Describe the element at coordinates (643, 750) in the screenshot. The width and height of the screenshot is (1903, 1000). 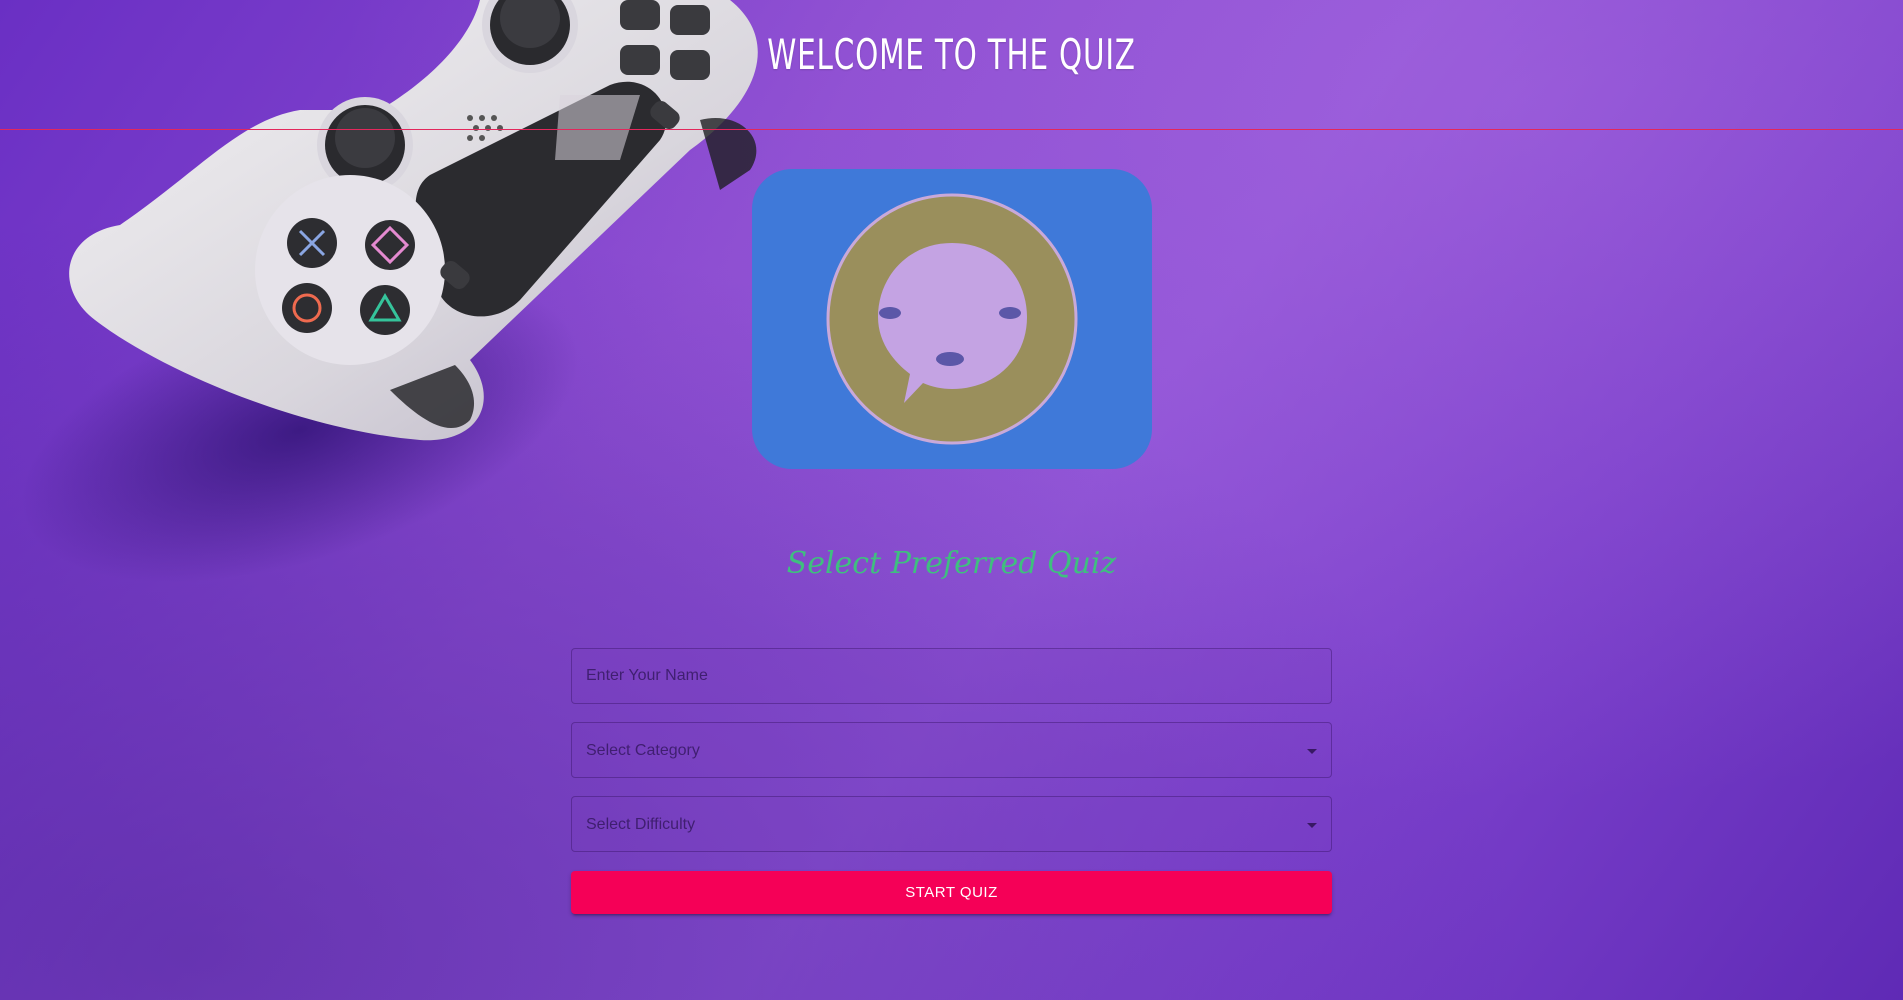
I see `category-select-label: Select Category` at that location.